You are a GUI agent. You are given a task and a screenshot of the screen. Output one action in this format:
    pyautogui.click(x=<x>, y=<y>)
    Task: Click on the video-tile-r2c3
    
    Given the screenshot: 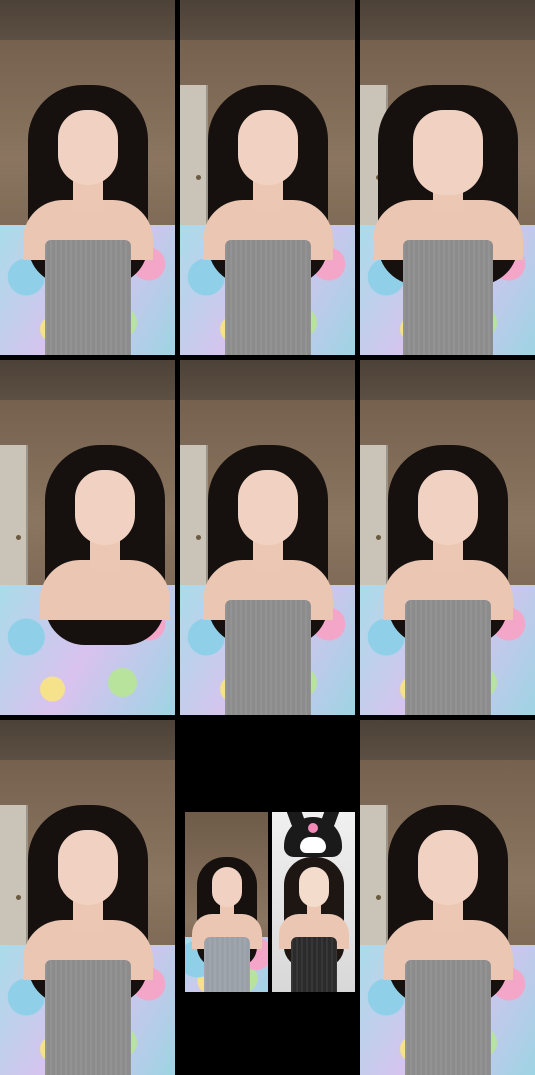 What is the action you would take?
    pyautogui.click(x=447, y=537)
    